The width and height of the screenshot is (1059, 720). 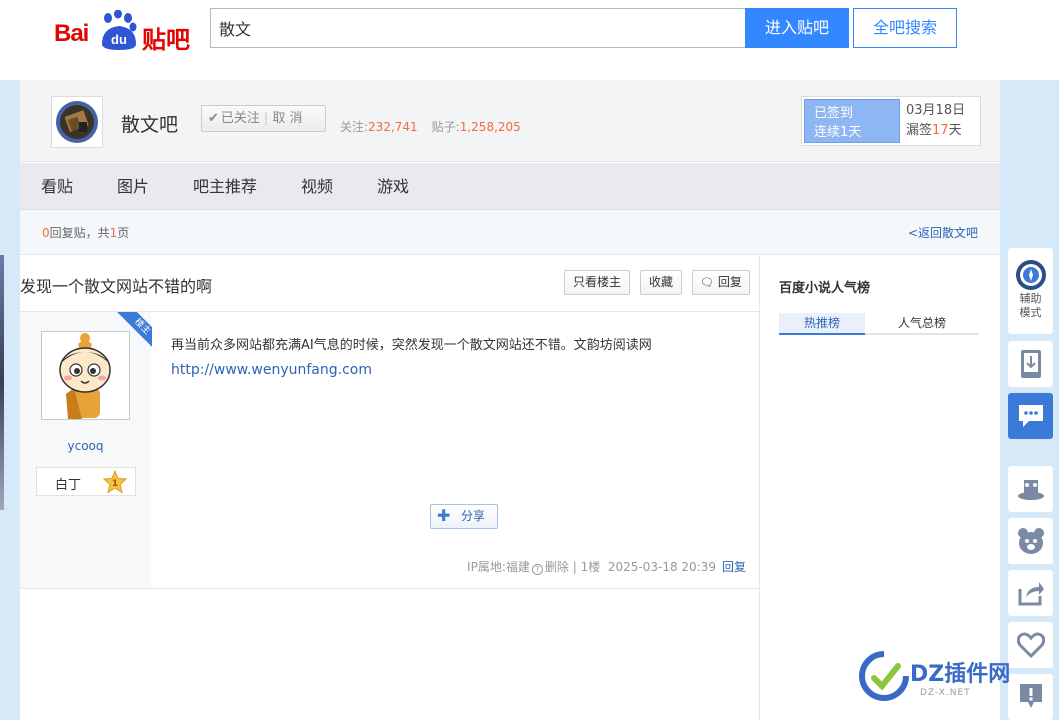 What do you see at coordinates (68, 485) in the screenshot?
I see `level-name: 白丁` at bounding box center [68, 485].